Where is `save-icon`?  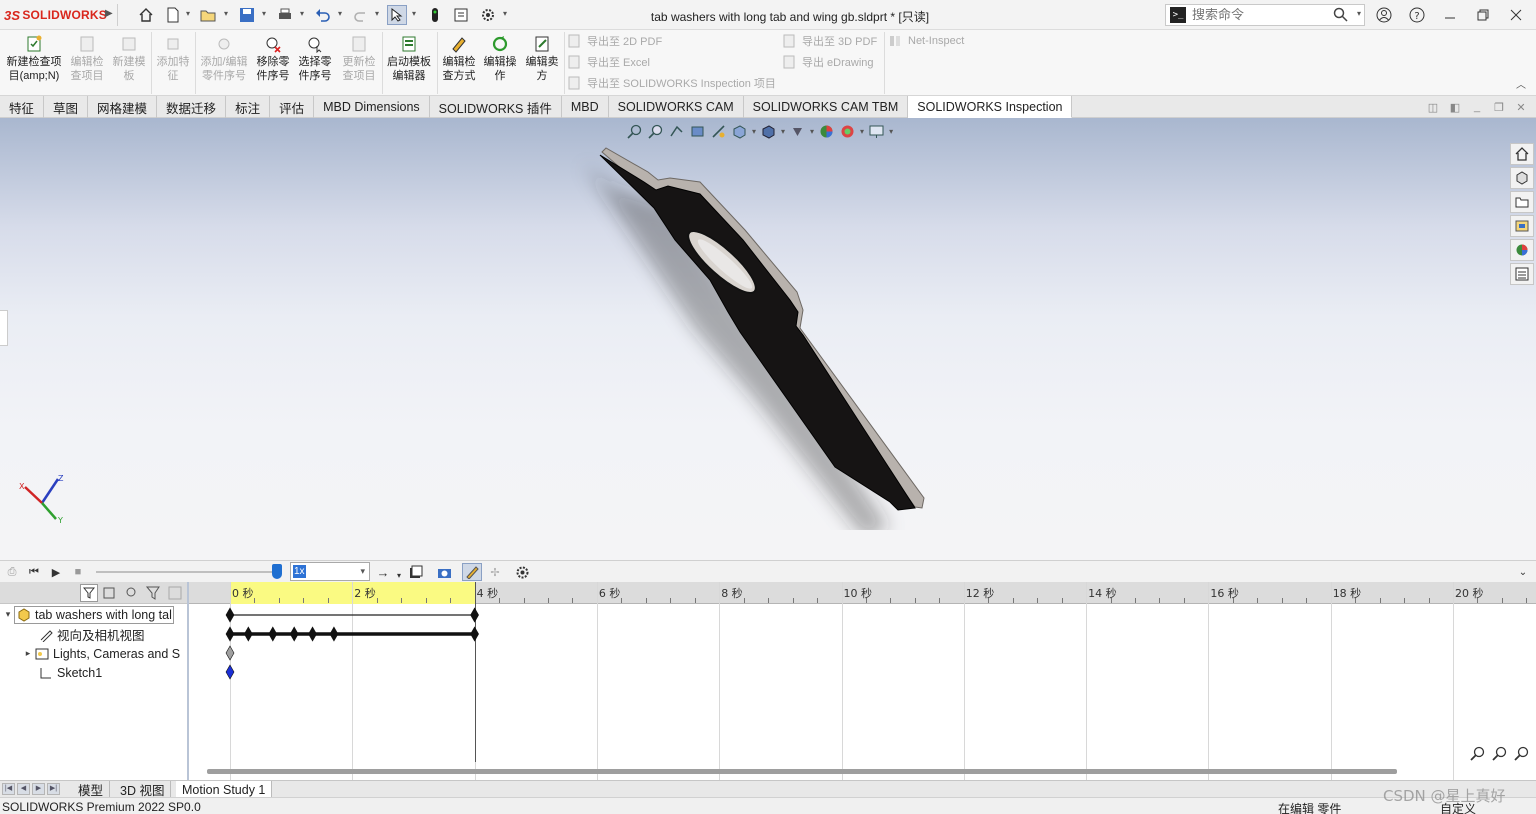
save-icon is located at coordinates (247, 15).